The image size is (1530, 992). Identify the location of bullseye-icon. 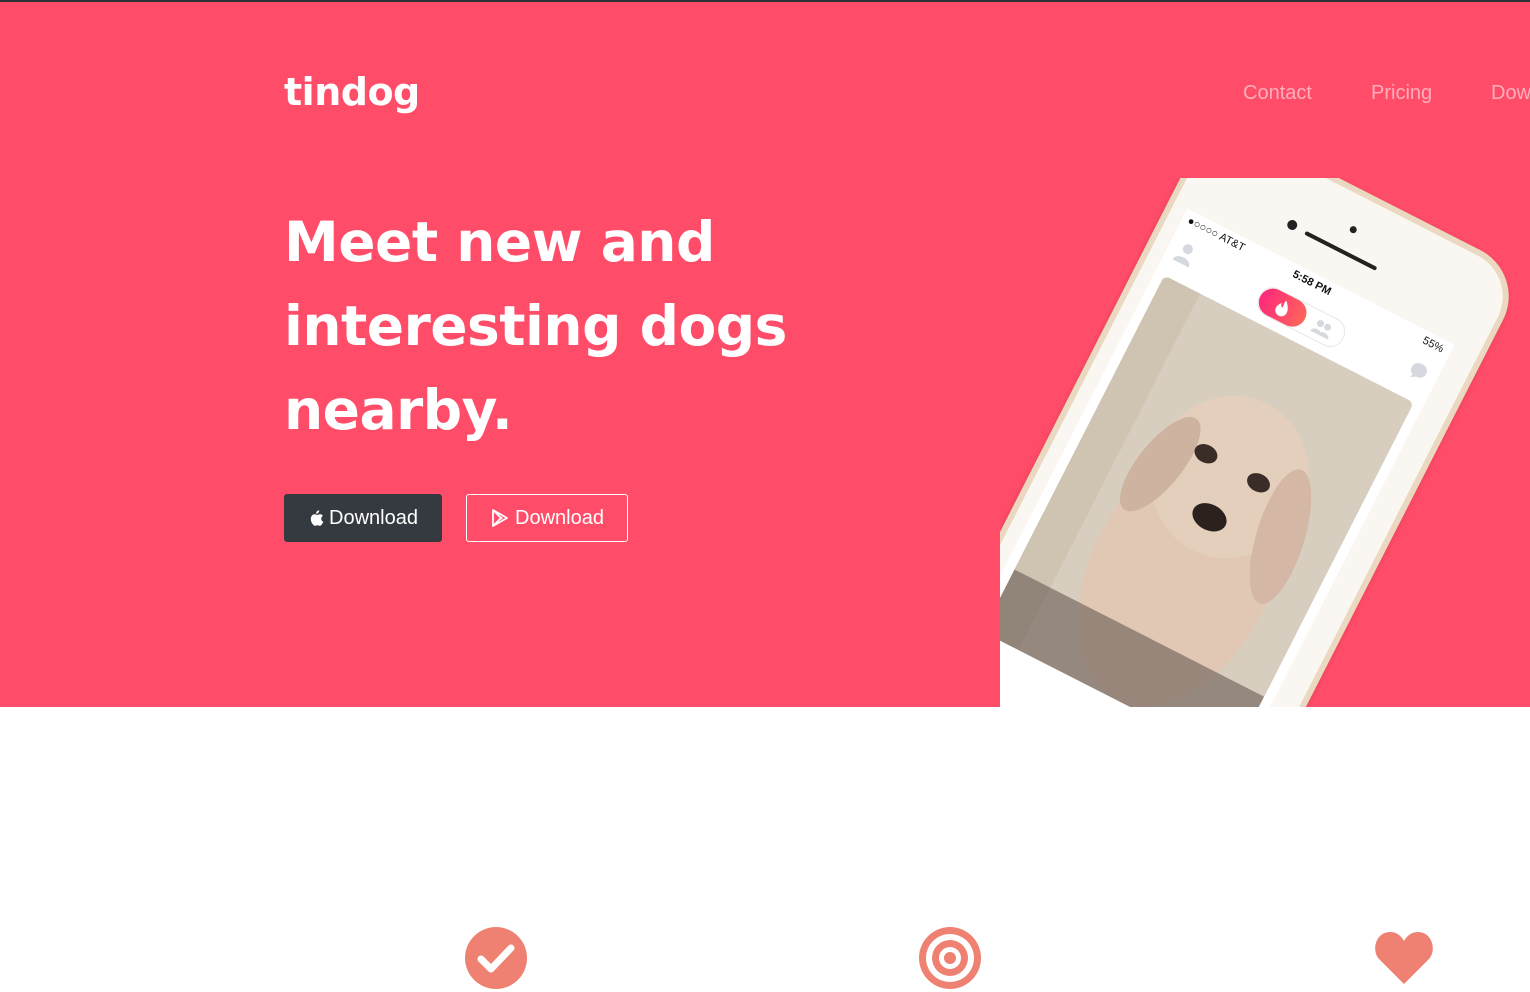
(950, 958).